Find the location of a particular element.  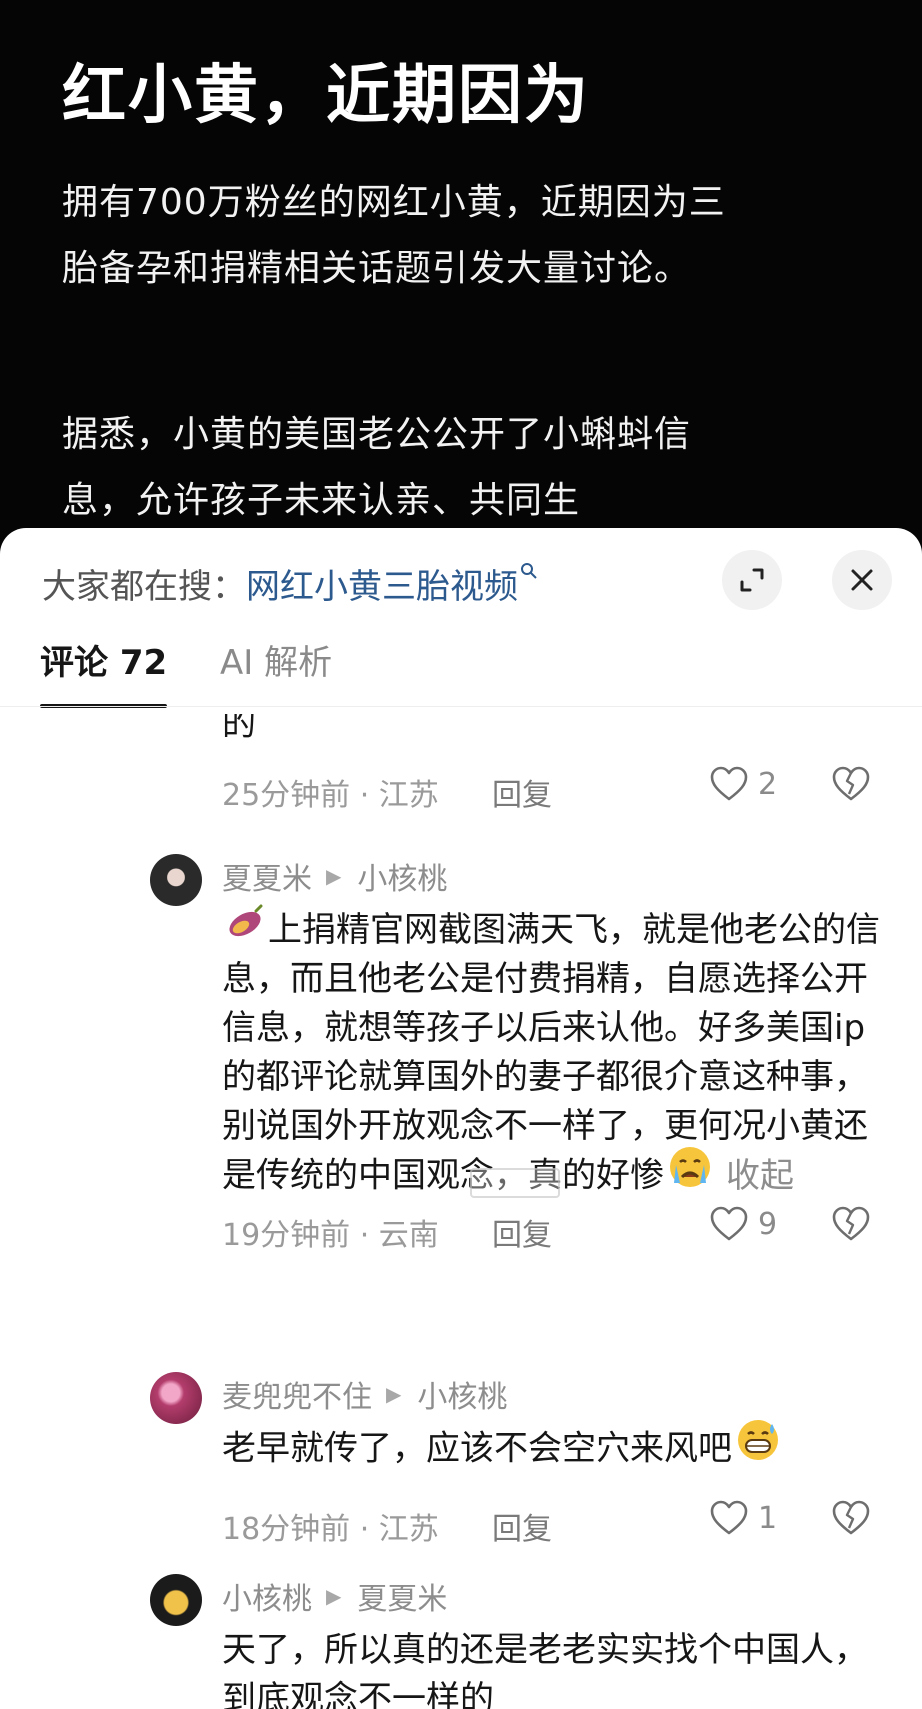

like-button: 9 is located at coordinates (743, 1224).